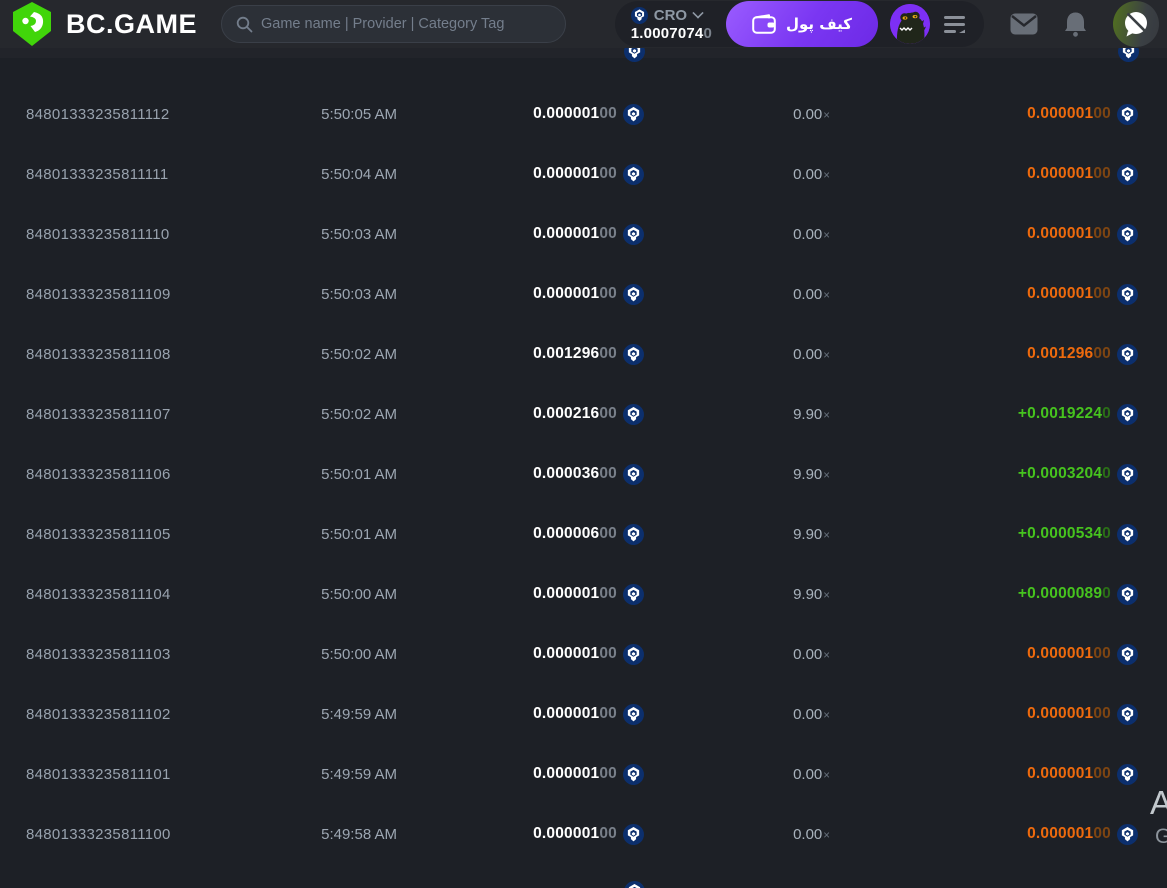  Describe the element at coordinates (98, 354) in the screenshot. I see `bet-id: 84801333235811108` at that location.